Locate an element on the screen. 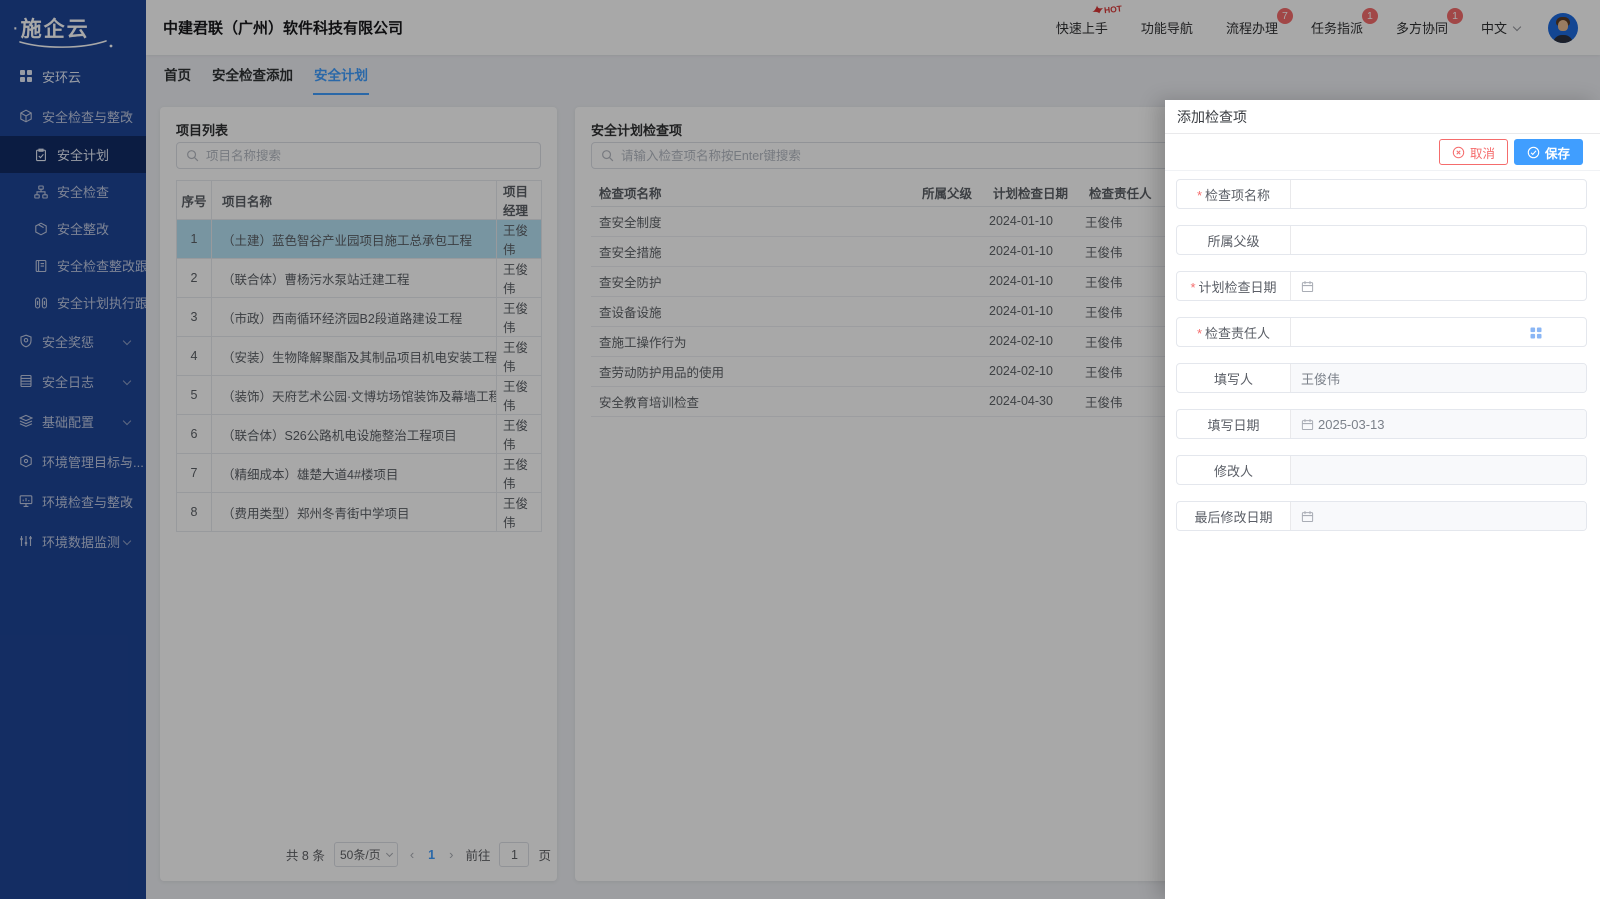 Image resolution: width=1600 pixels, height=899 pixels. field-label-text: 计划检查日期 is located at coordinates (1237, 287).